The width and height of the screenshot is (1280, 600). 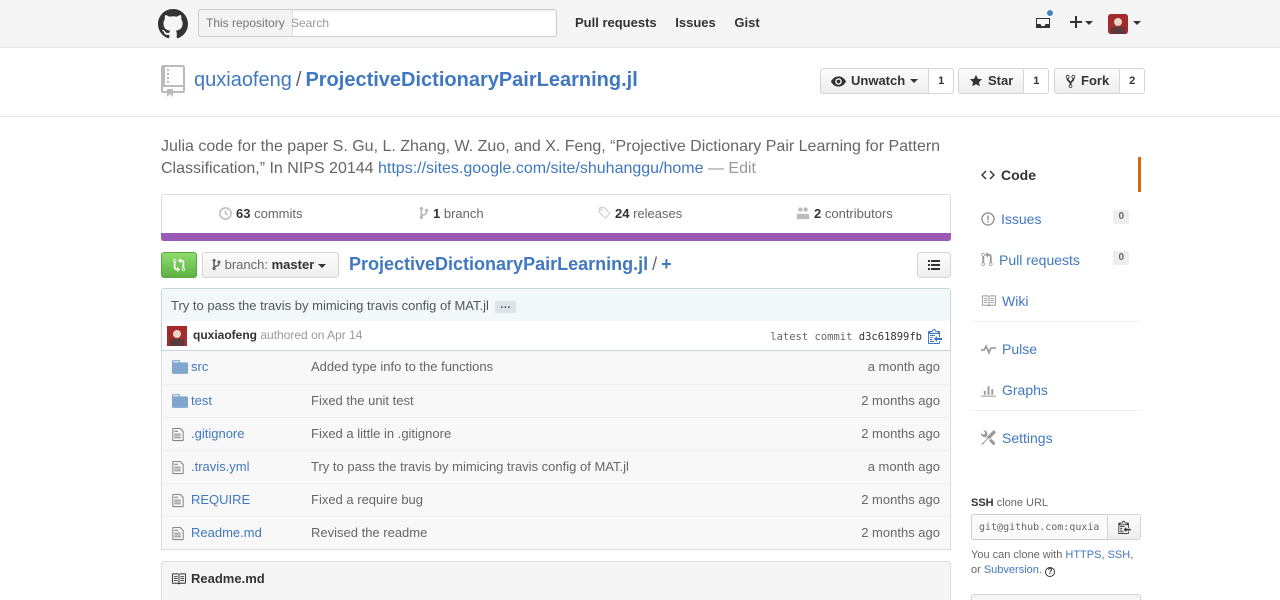 What do you see at coordinates (220, 500) in the screenshot?
I see `file-name-link: REQUIRE` at bounding box center [220, 500].